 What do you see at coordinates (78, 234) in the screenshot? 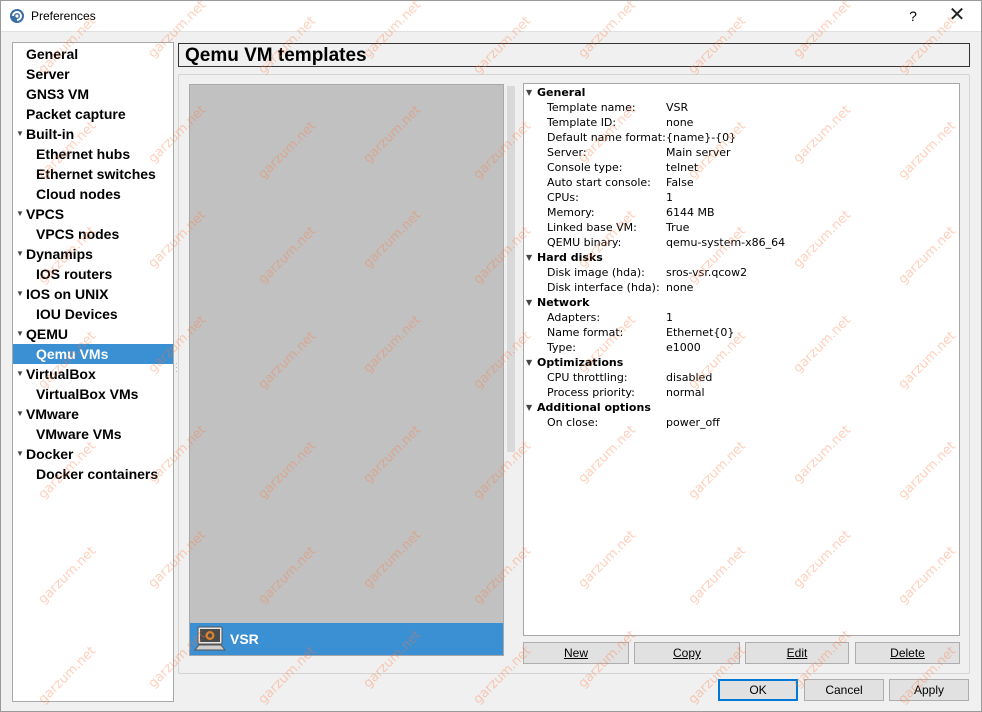
I see `sidebar-item-label: VPCS nodes` at bounding box center [78, 234].